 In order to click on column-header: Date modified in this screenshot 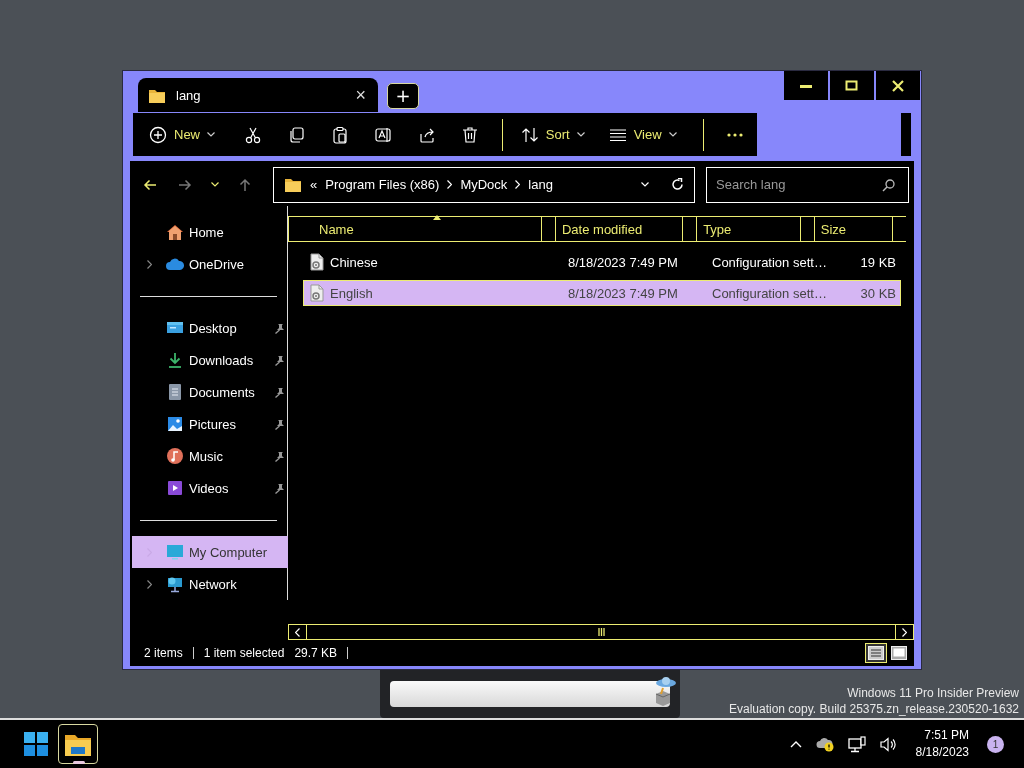, I will do `click(619, 229)`.